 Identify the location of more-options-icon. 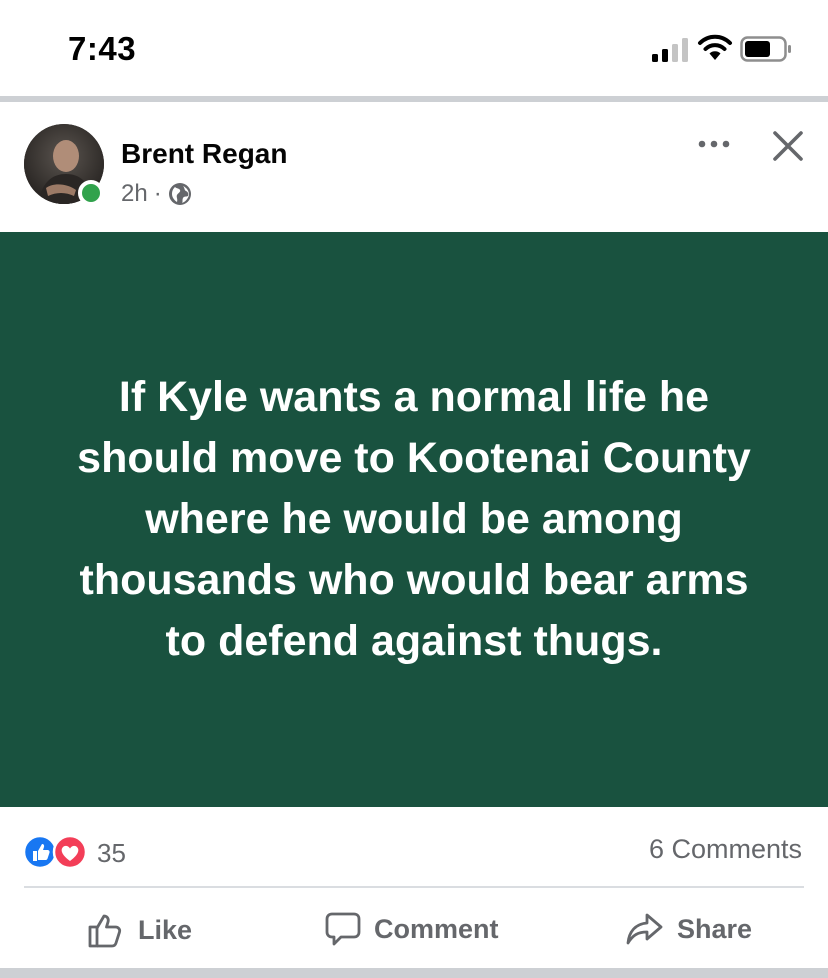
(714, 144).